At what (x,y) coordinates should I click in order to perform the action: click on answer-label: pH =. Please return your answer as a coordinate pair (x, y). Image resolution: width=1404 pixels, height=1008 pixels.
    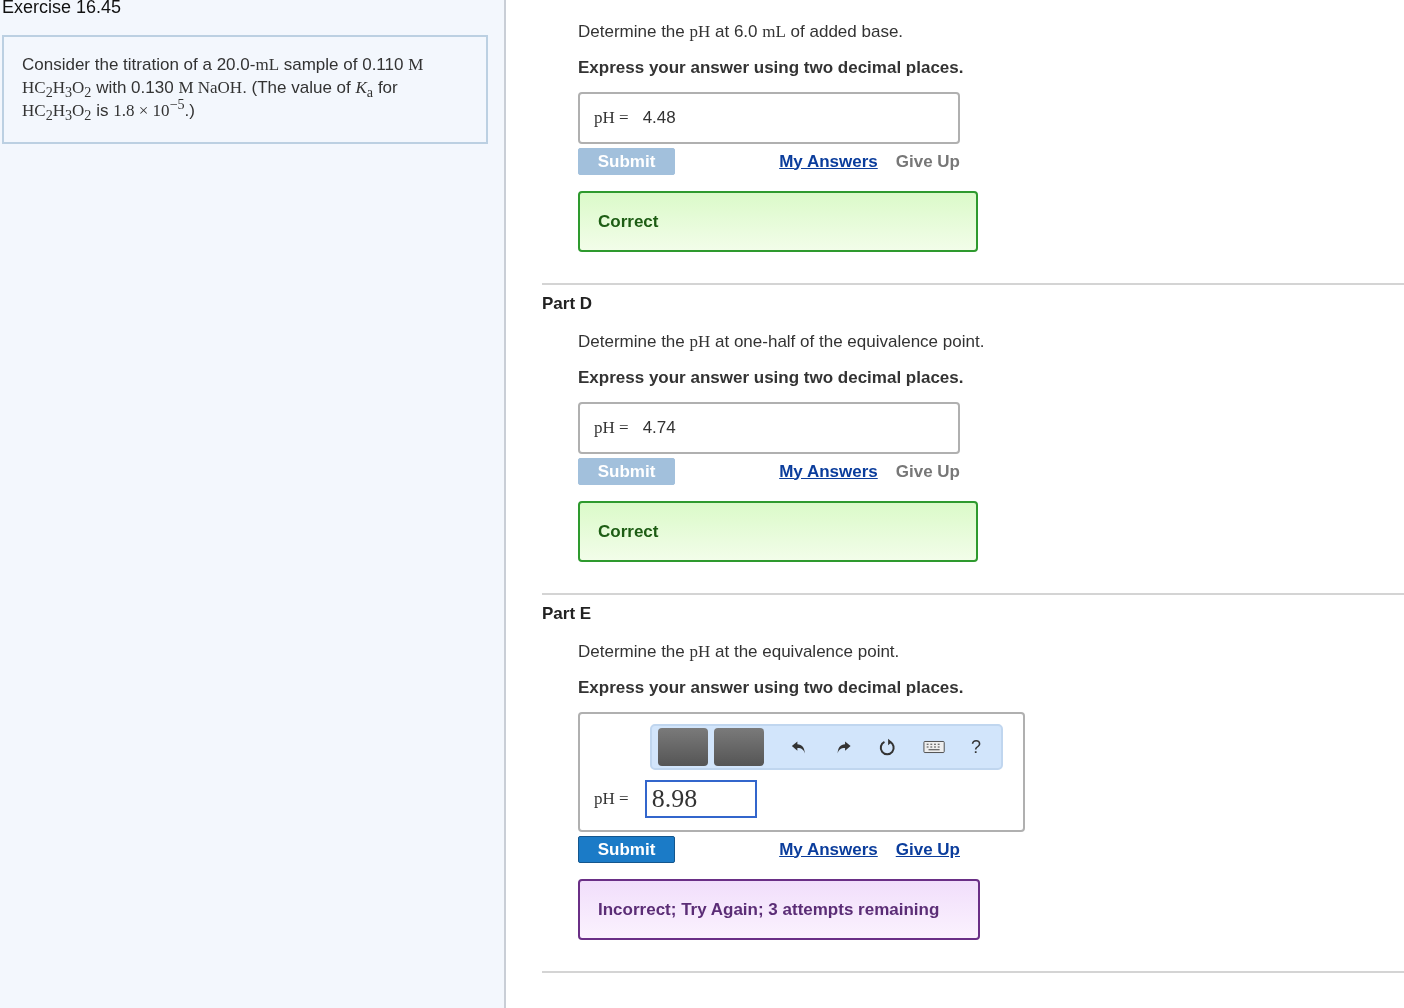
    Looking at the image, I should click on (611, 799).